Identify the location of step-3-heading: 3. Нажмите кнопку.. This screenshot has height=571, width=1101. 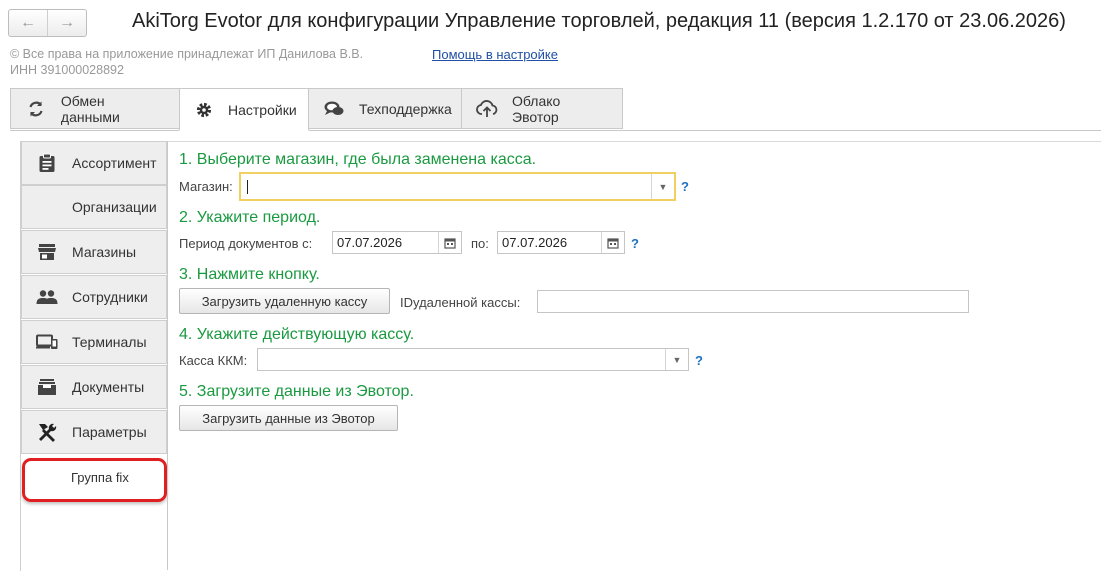
(249, 274).